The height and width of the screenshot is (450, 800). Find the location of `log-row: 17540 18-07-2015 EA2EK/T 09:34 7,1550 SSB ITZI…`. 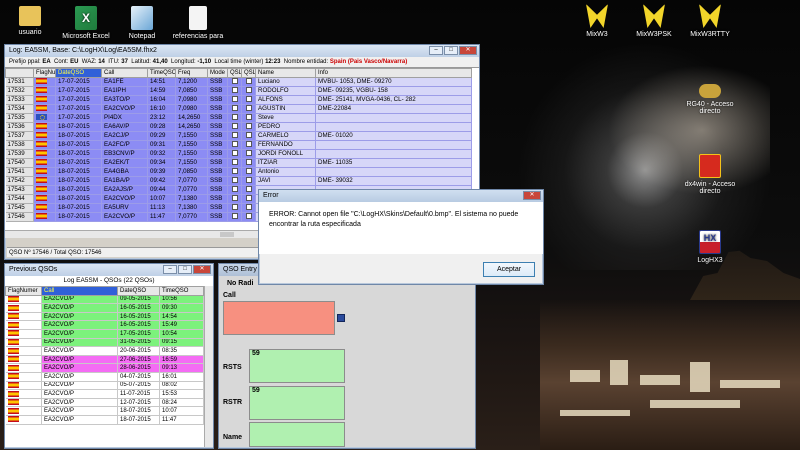

log-row: 17540 18-07-2015 EA2EK/T 09:34 7,1550 SSB ITZI… is located at coordinates (238, 163).